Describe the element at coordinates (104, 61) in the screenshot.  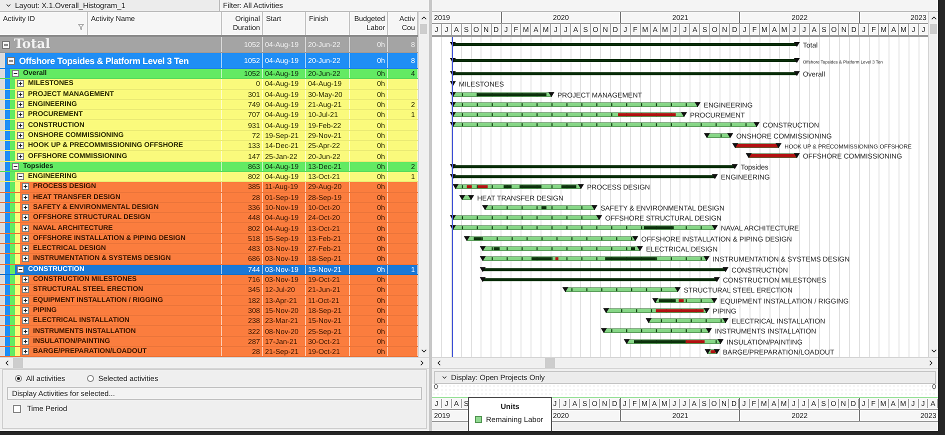
I see `activity-name: Offshore Topsides & Platform Level 3 Ten` at that location.